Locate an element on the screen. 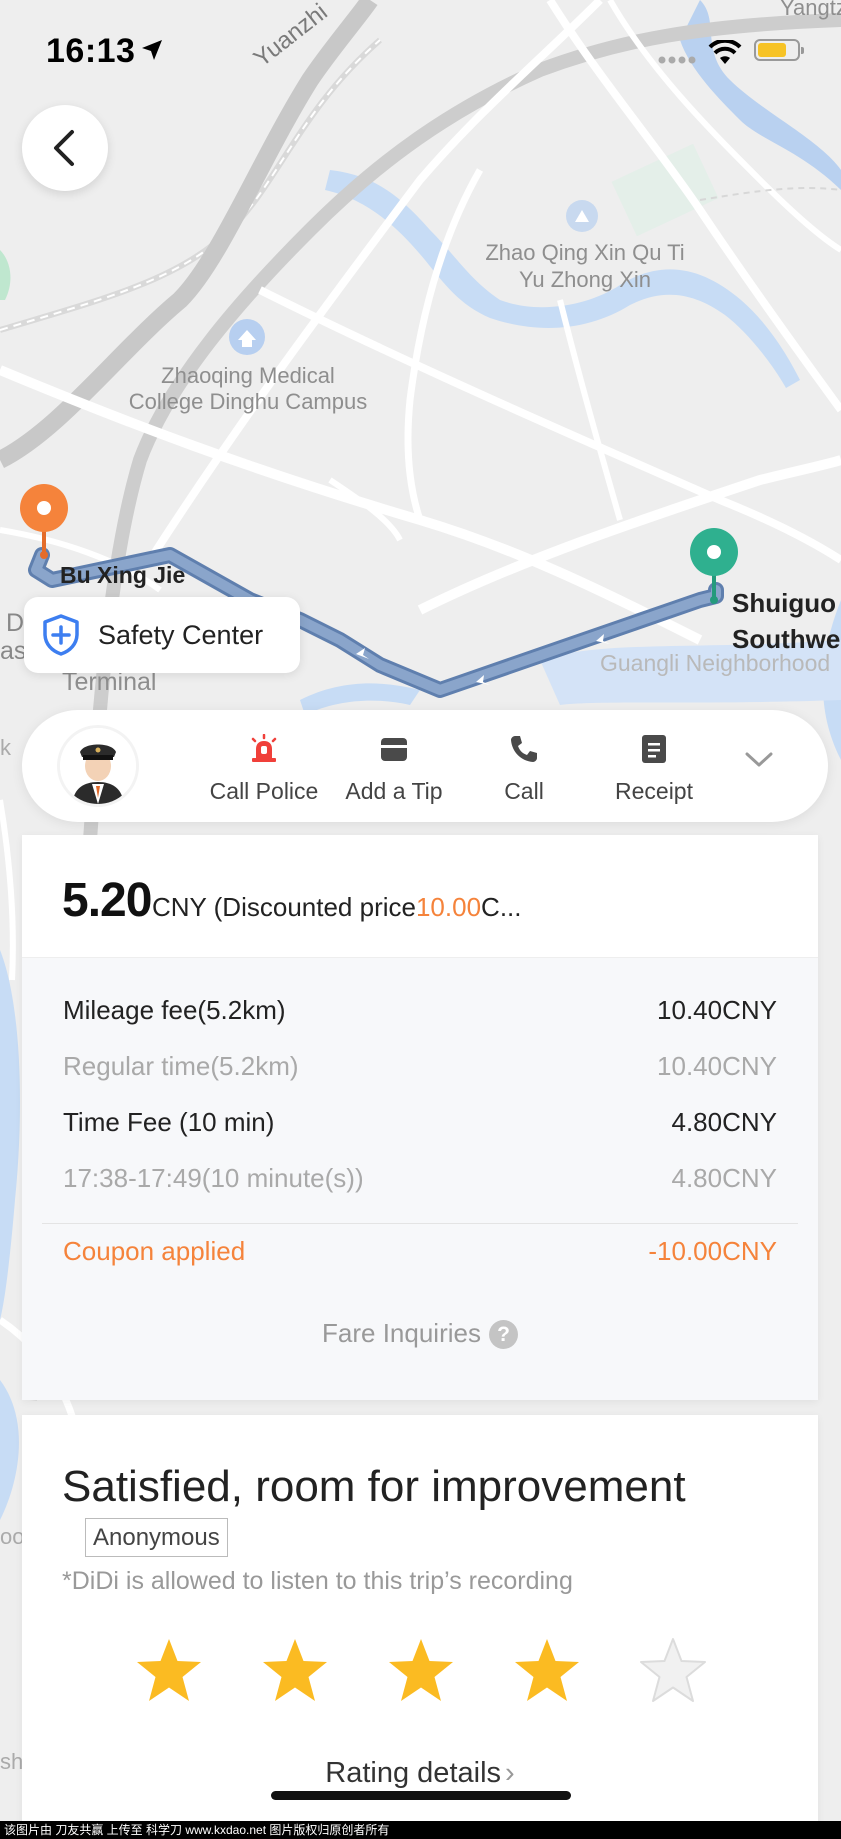  driver-avatar is located at coordinates (98, 766).